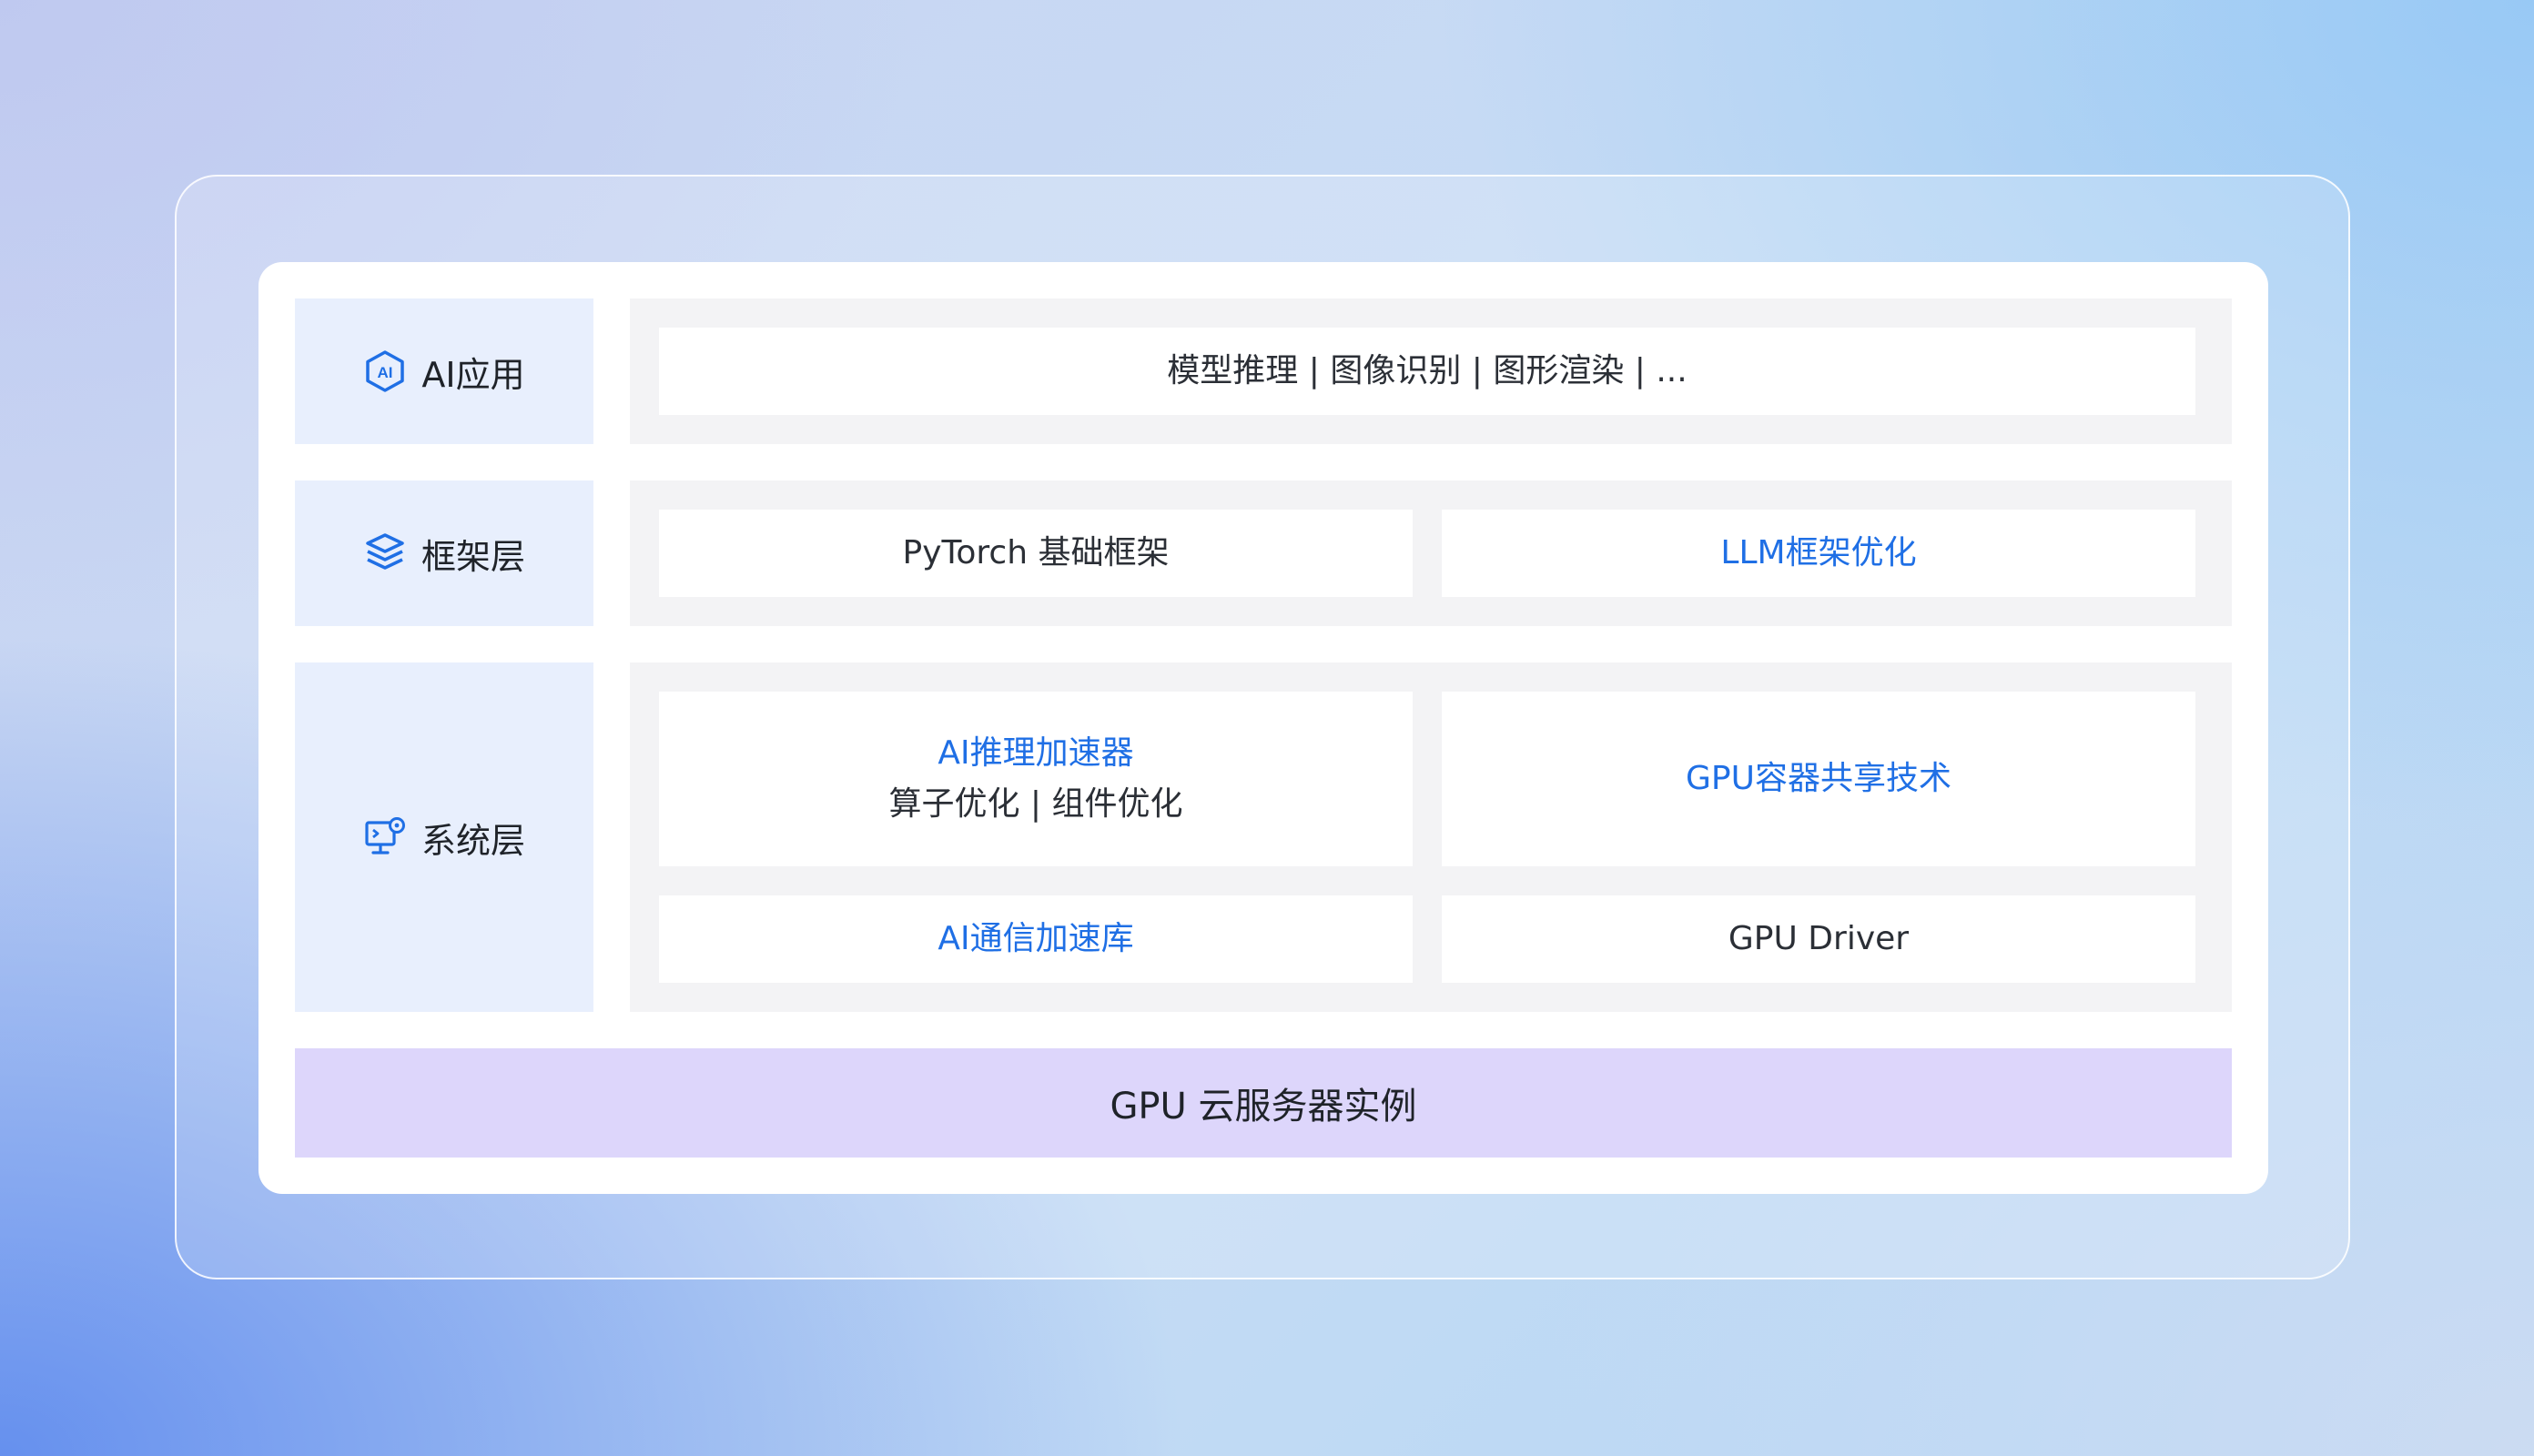 This screenshot has width=2534, height=1456. I want to click on ai-comm-lib-text: AI通信加速库, so click(1036, 939).